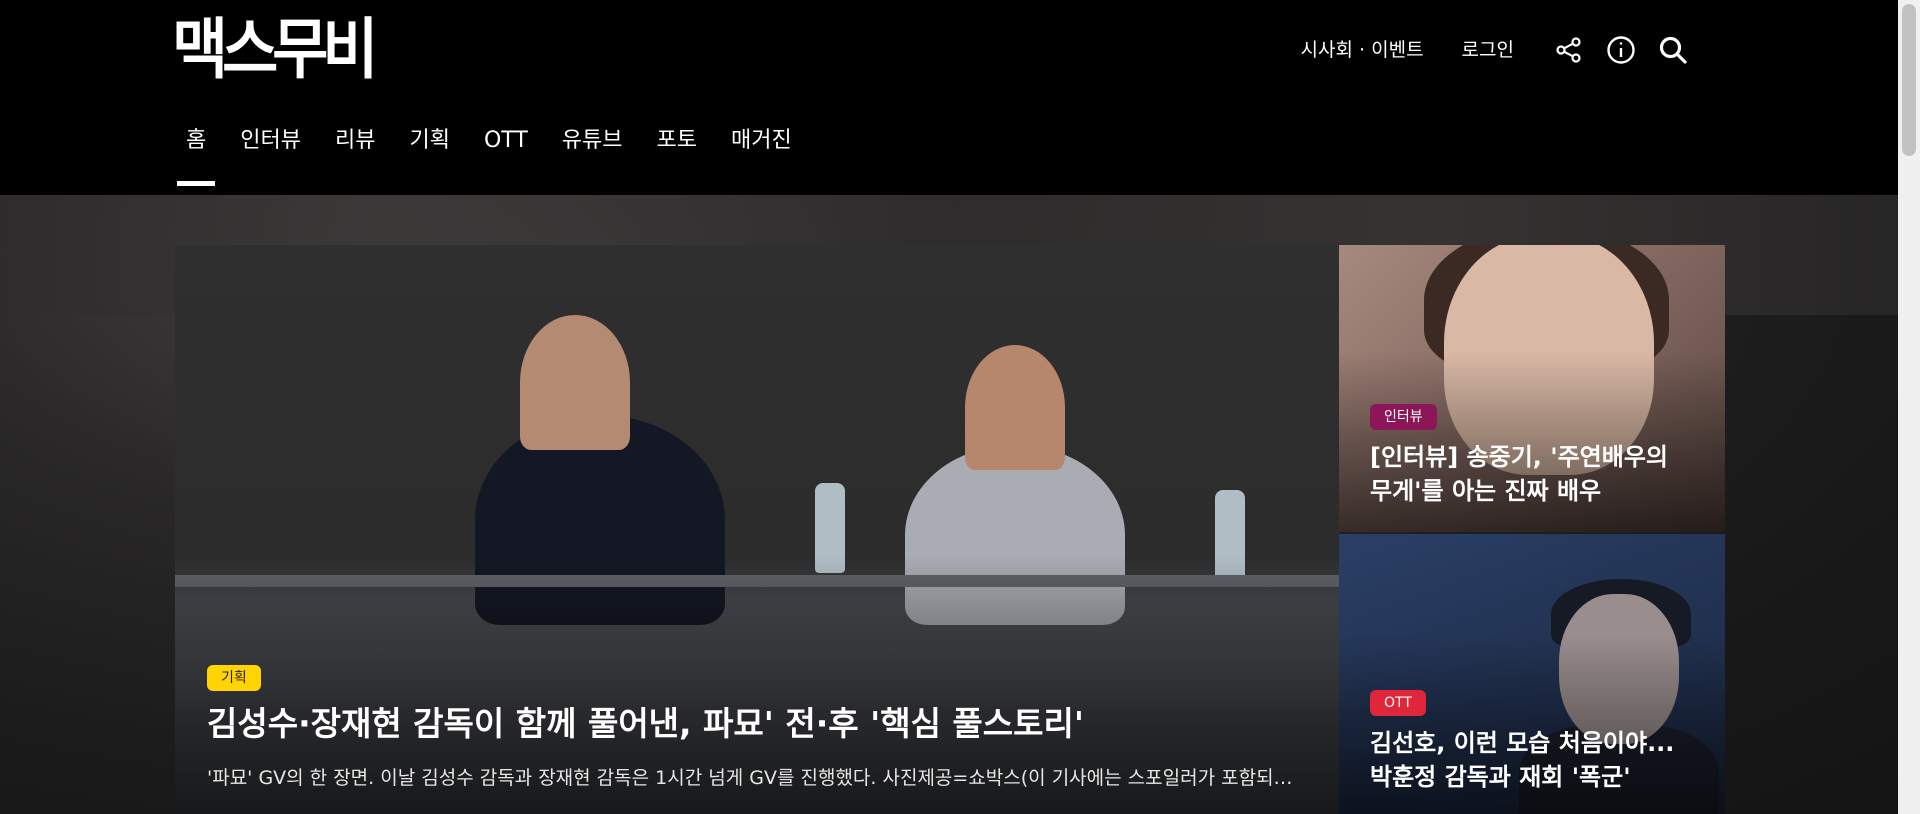 The height and width of the screenshot is (814, 1920). I want to click on side-article-ott: OTT 김선호, 이런 모습 처음이야... 박훈정 감독과 재회 '폭군', so click(1532, 674).